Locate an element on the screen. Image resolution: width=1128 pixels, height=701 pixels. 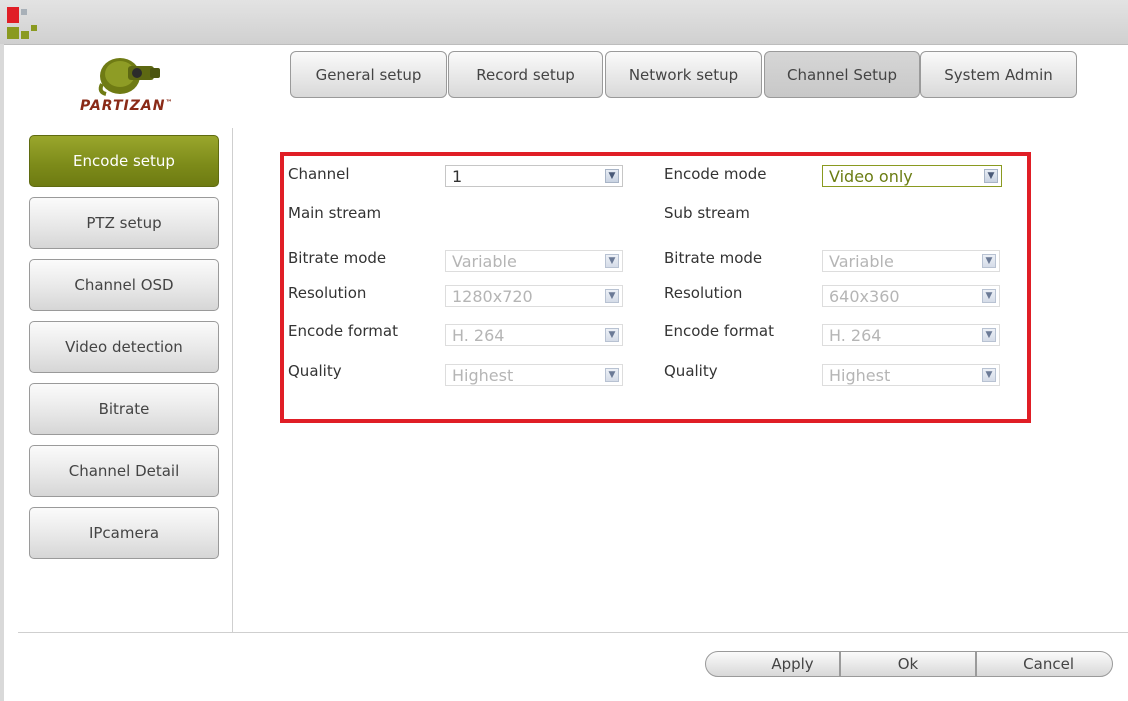
tab-label: Record setup is located at coordinates (525, 74).